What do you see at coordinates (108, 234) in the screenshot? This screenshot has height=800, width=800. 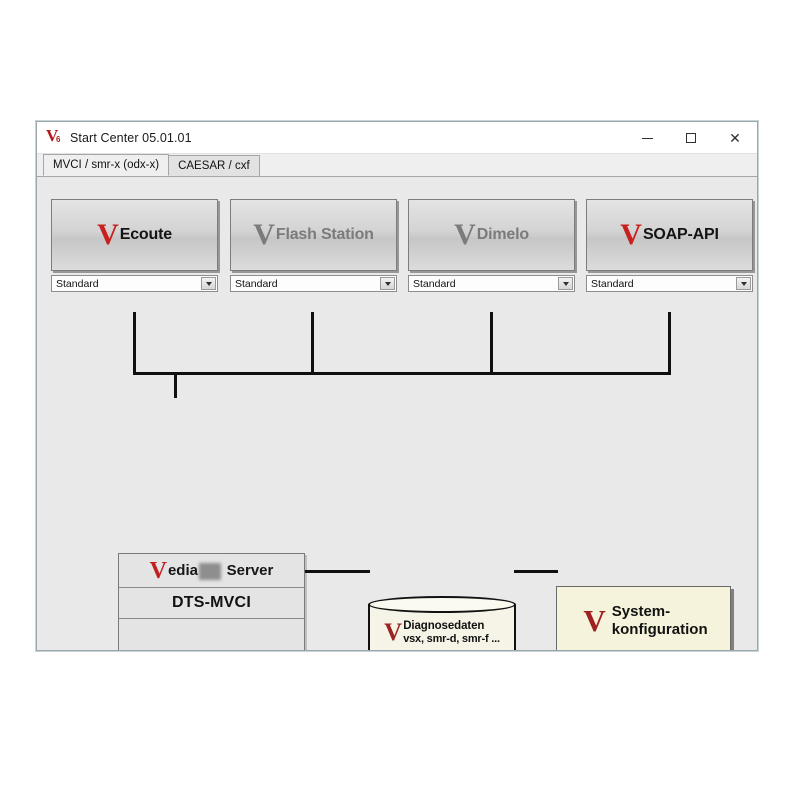 I see `ecoute-v-icon: V` at bounding box center [108, 234].